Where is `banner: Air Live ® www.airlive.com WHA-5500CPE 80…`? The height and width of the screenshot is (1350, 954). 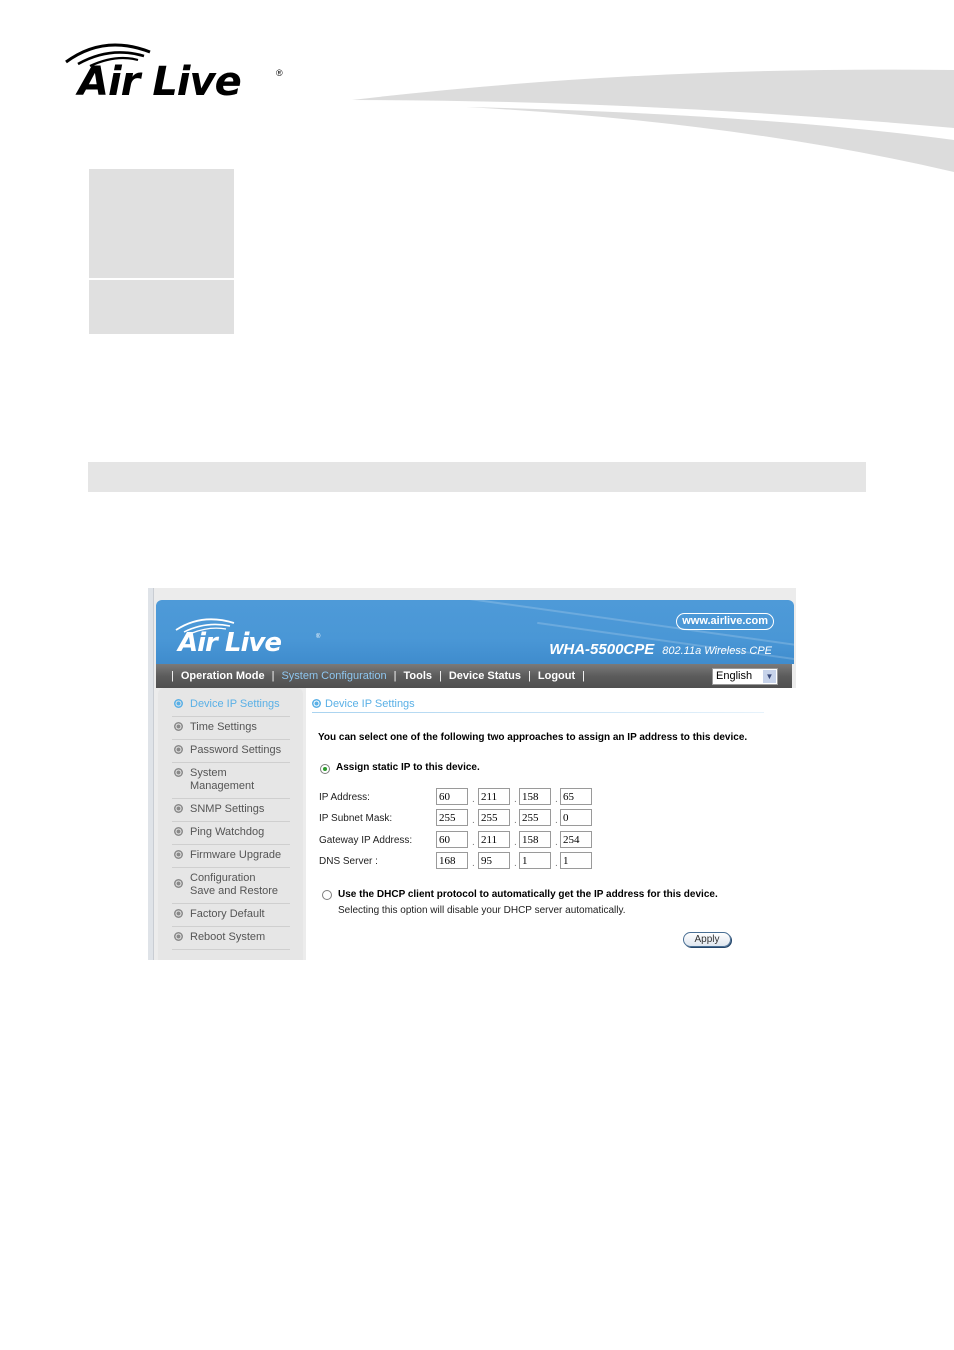 banner: Air Live ® www.airlive.com WHA-5500CPE 80… is located at coordinates (475, 632).